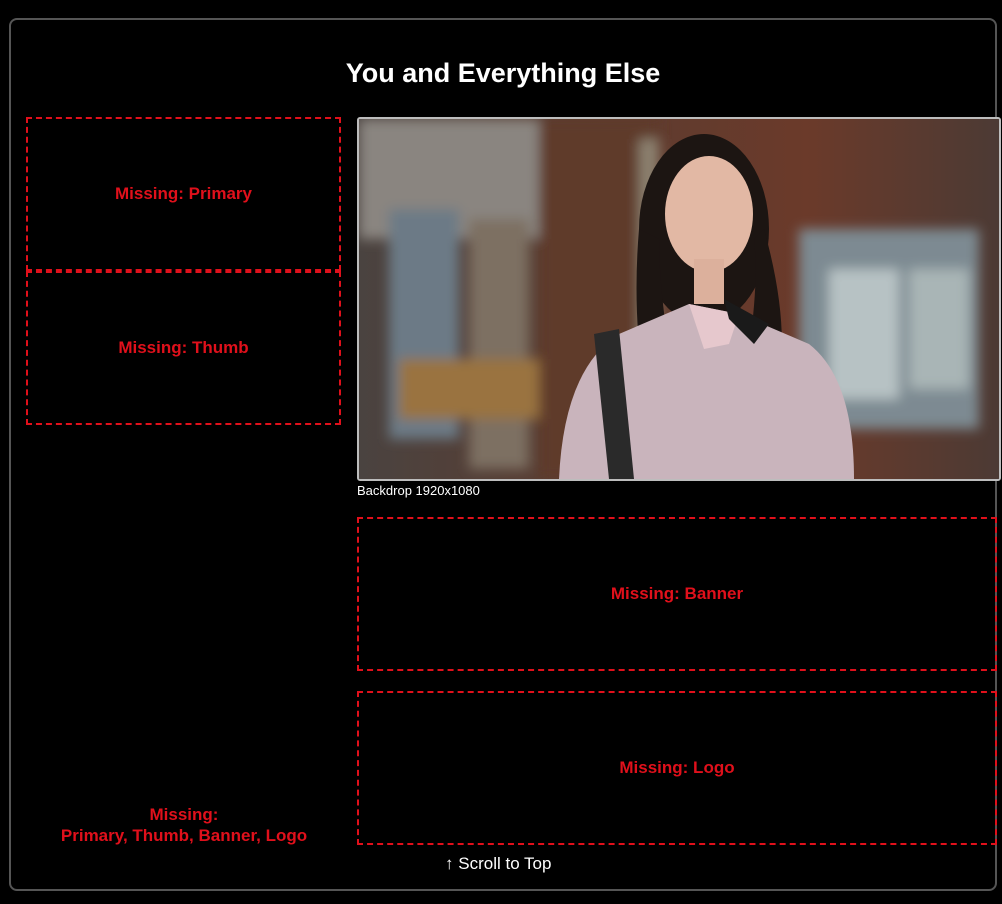 This screenshot has width=1002, height=904. What do you see at coordinates (184, 825) in the screenshot?
I see `missing-summary: Missing: Primary, Thumb, Banner, Logo` at bounding box center [184, 825].